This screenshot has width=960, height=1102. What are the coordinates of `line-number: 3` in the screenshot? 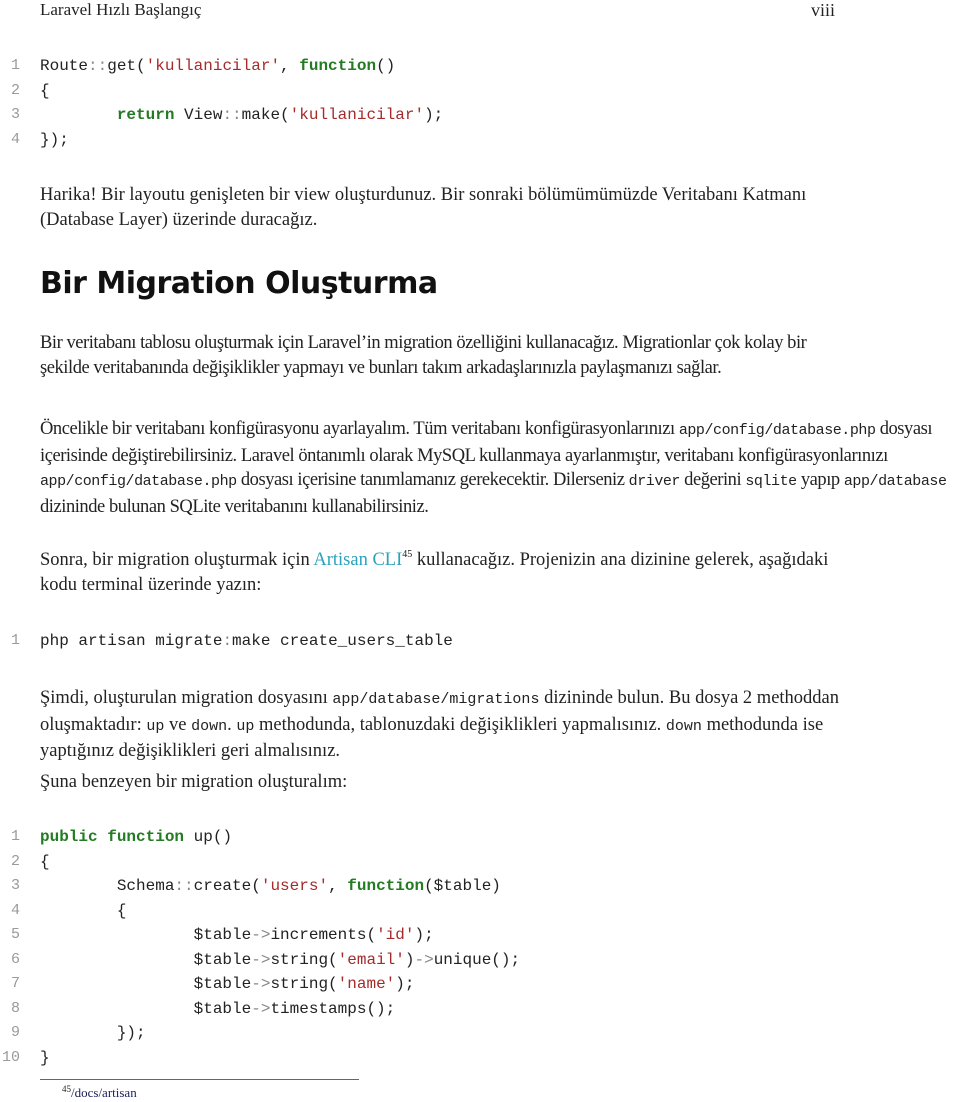 It's located at (15, 114).